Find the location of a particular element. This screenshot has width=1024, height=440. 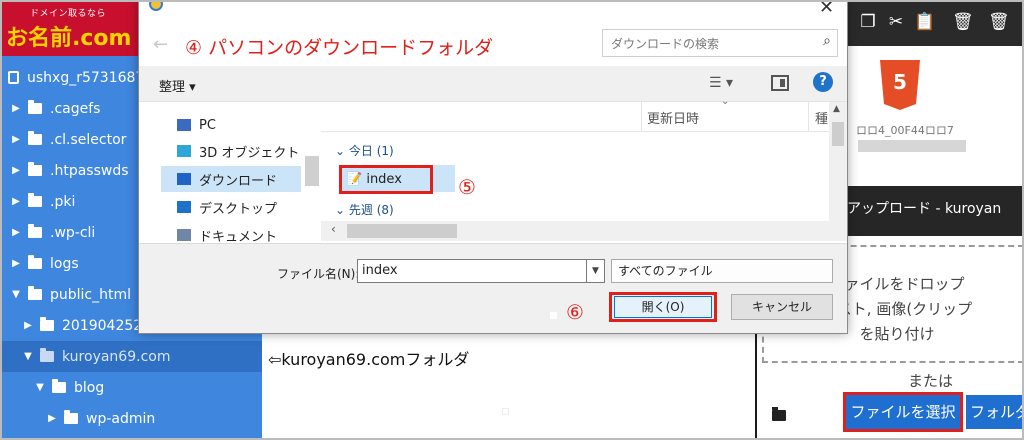

nav-item-label: PC is located at coordinates (207, 125).